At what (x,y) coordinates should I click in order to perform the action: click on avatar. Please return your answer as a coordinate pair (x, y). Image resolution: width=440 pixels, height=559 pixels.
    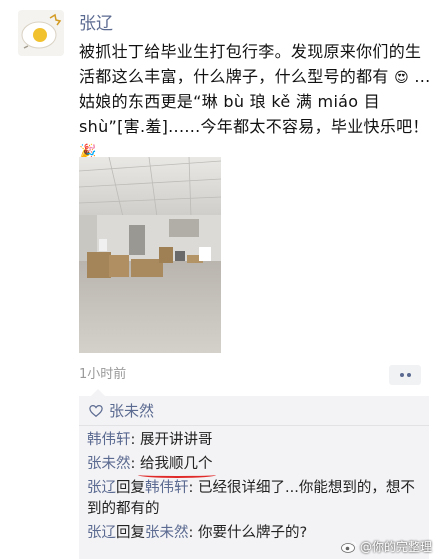
    Looking at the image, I should click on (41, 33).